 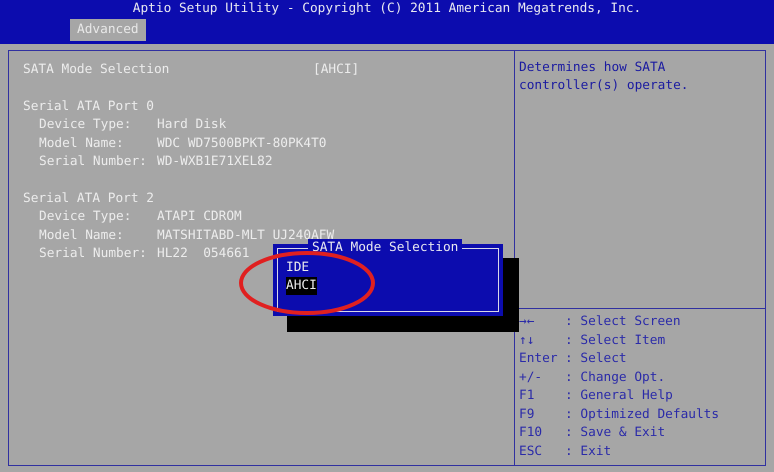 I want to click on setting-label: SATA Mode Selection, so click(x=168, y=70).